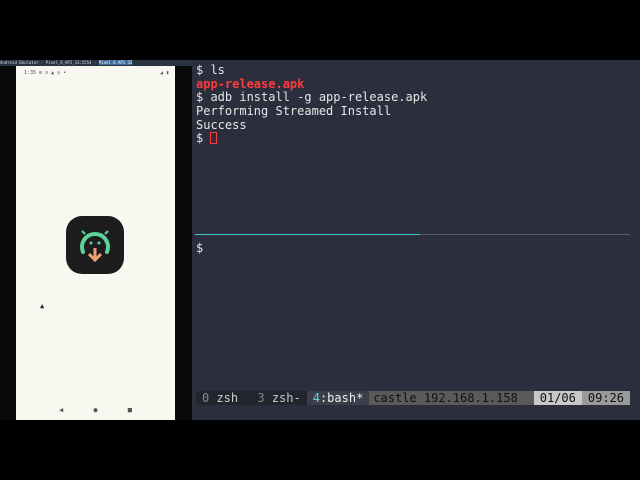 The height and width of the screenshot is (480, 640). What do you see at coordinates (451, 398) in the screenshot?
I see `tmux-host: castle 192.168.1.158` at bounding box center [451, 398].